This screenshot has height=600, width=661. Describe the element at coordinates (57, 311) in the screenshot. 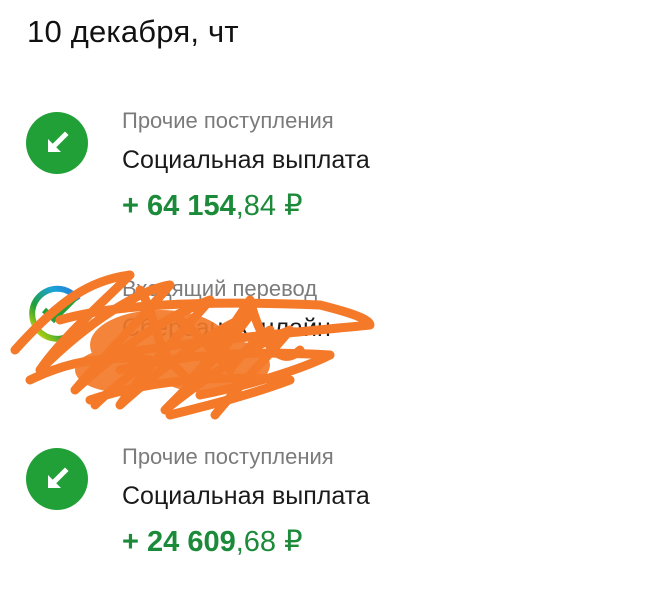

I see `sberbank-logo-icon` at that location.